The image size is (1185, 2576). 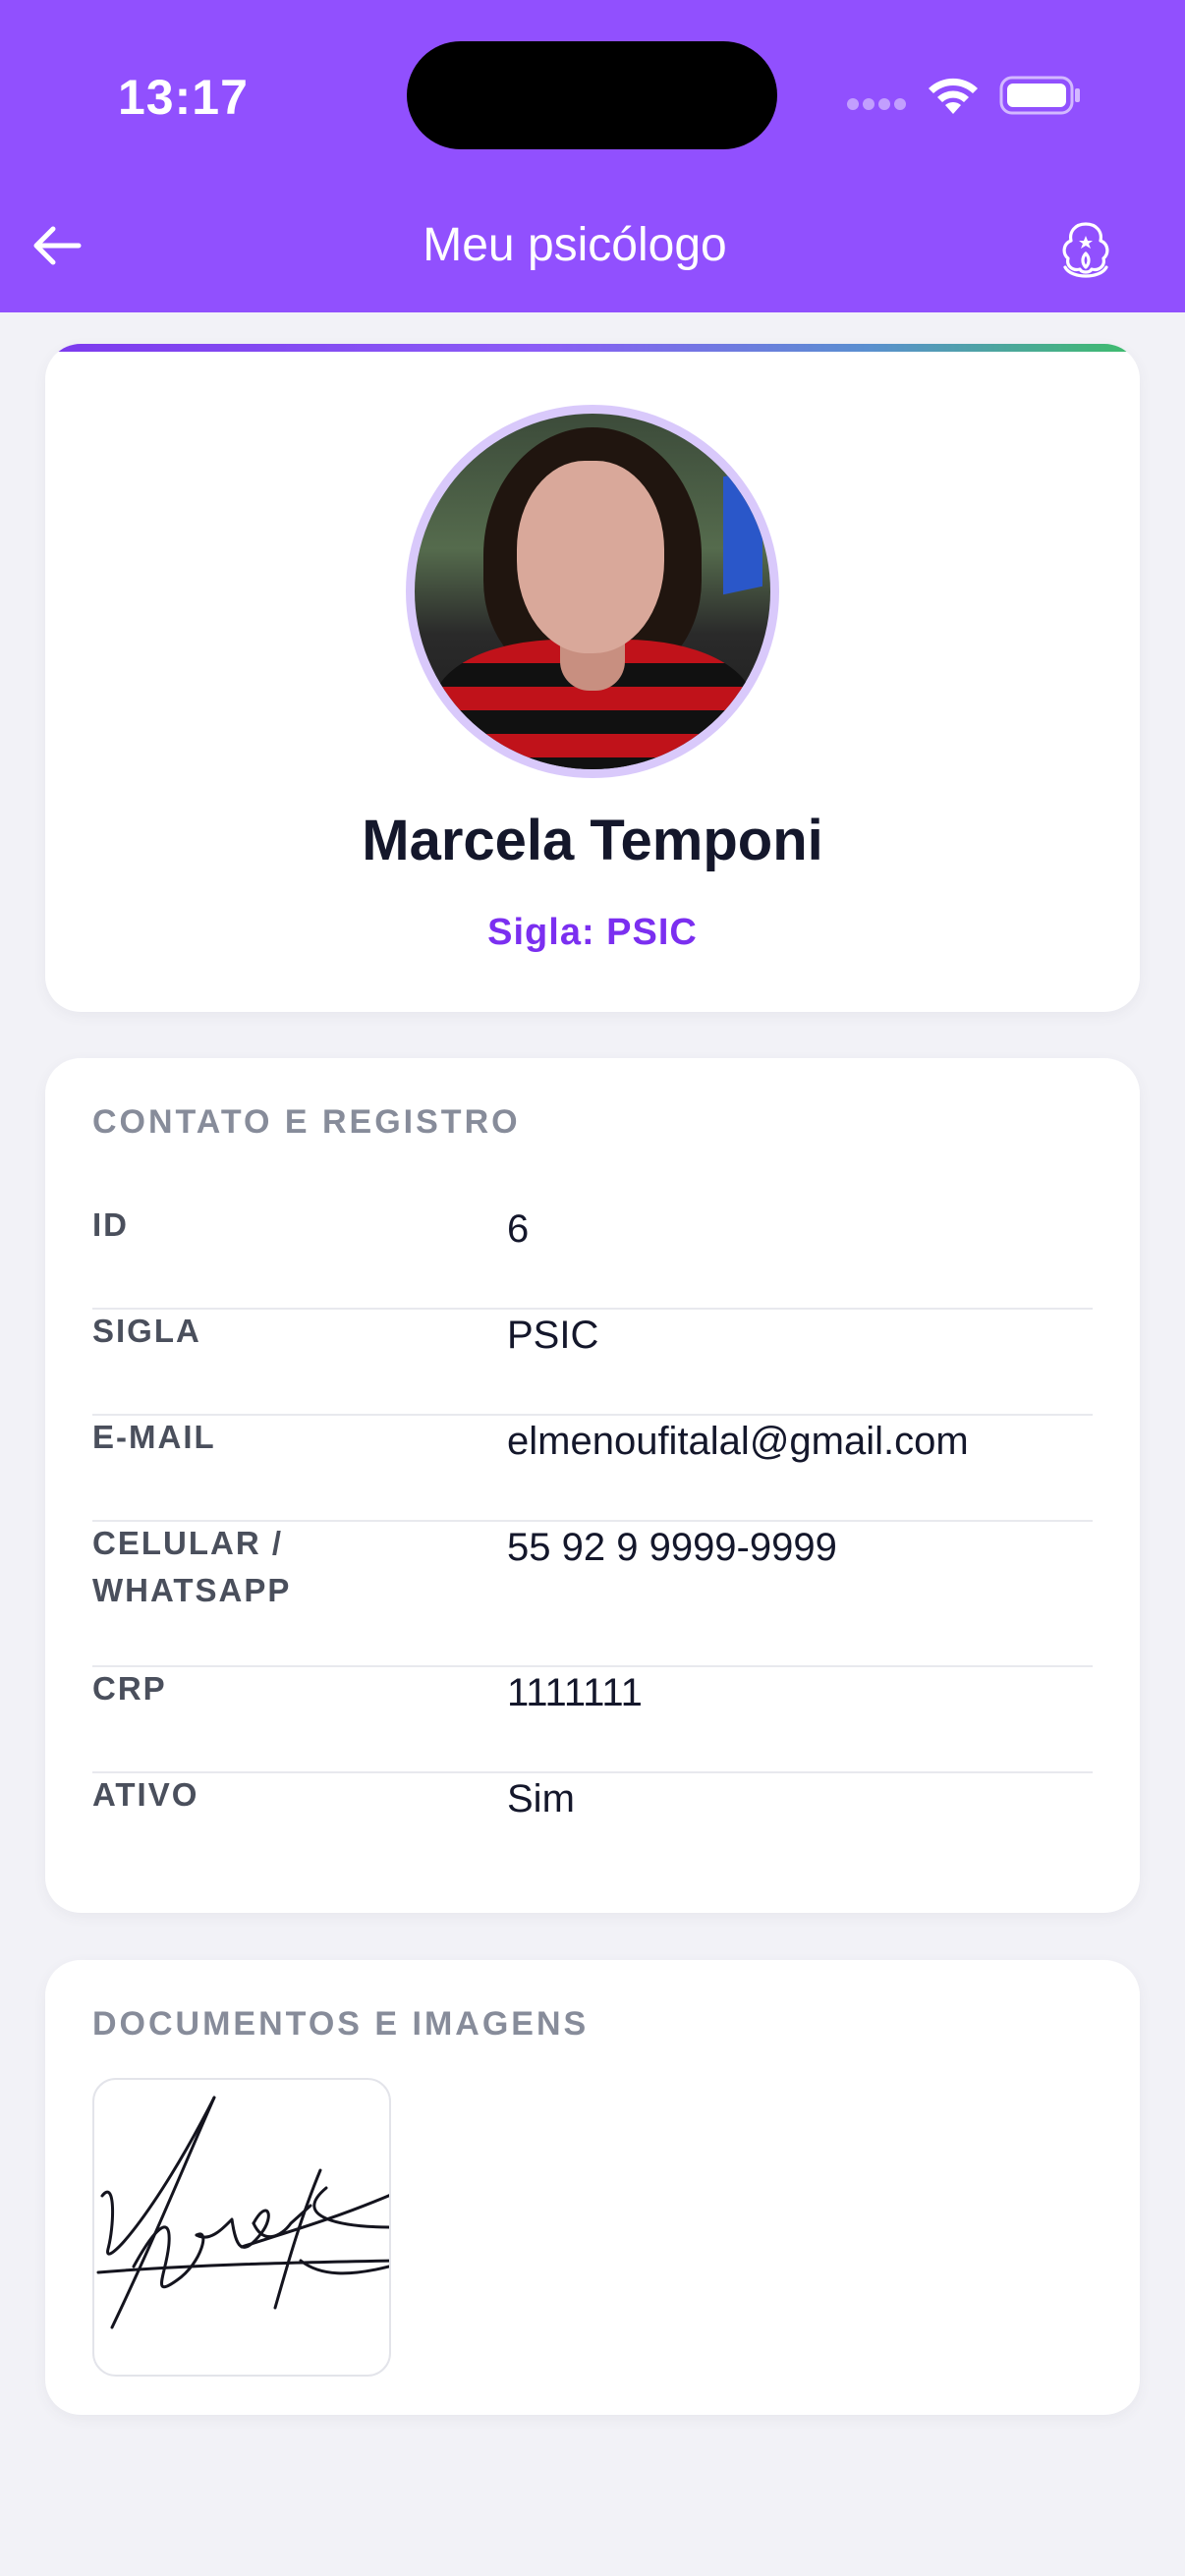 What do you see at coordinates (592, 1363) in the screenshot?
I see `info-row-sigla: SIGLA PSIC` at bounding box center [592, 1363].